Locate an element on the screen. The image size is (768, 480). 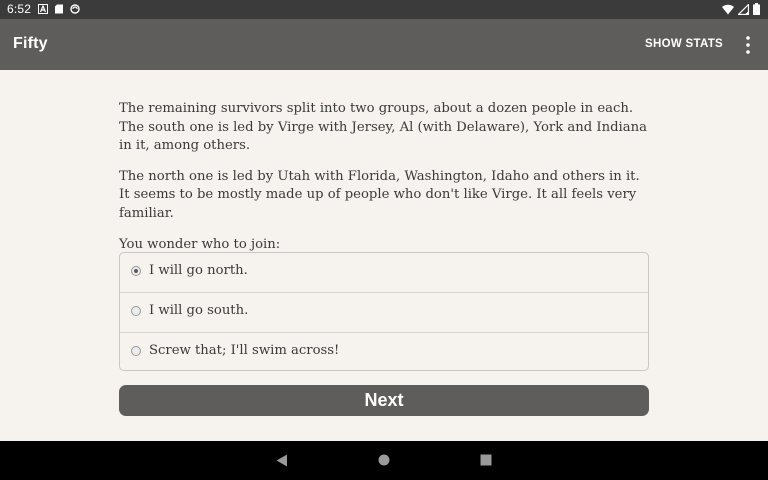
choice-option-south: I will go south. is located at coordinates (384, 313).